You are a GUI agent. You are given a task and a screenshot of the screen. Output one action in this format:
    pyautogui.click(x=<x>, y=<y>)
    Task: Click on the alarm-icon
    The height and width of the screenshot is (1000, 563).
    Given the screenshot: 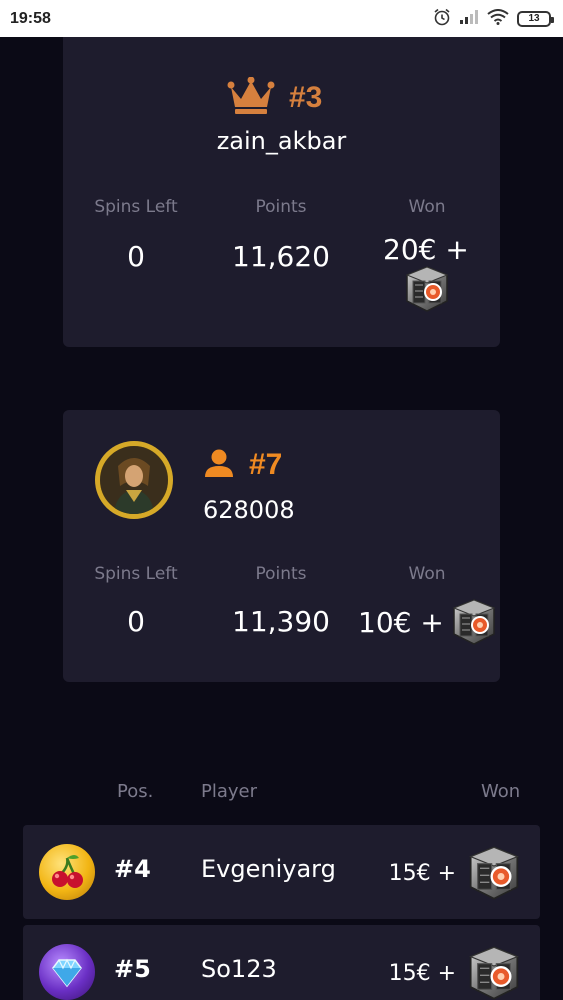 What is the action you would take?
    pyautogui.click(x=442, y=19)
    